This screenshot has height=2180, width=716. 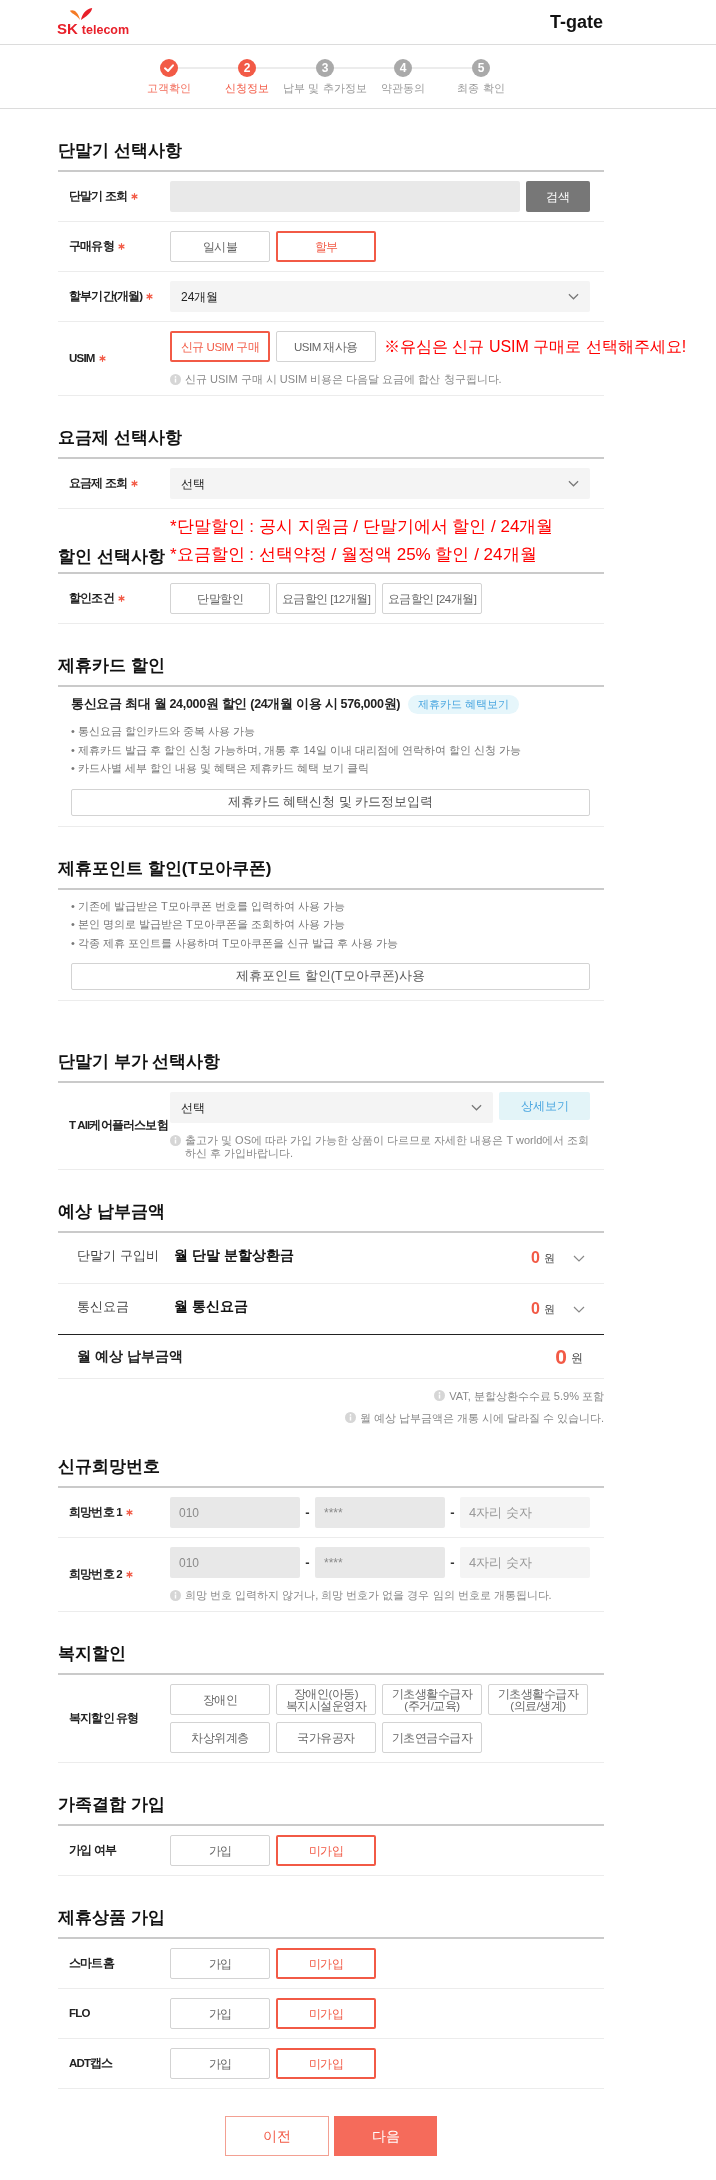 What do you see at coordinates (432, 1737) in the screenshot?
I see `choice-button: 기초연금수급자` at bounding box center [432, 1737].